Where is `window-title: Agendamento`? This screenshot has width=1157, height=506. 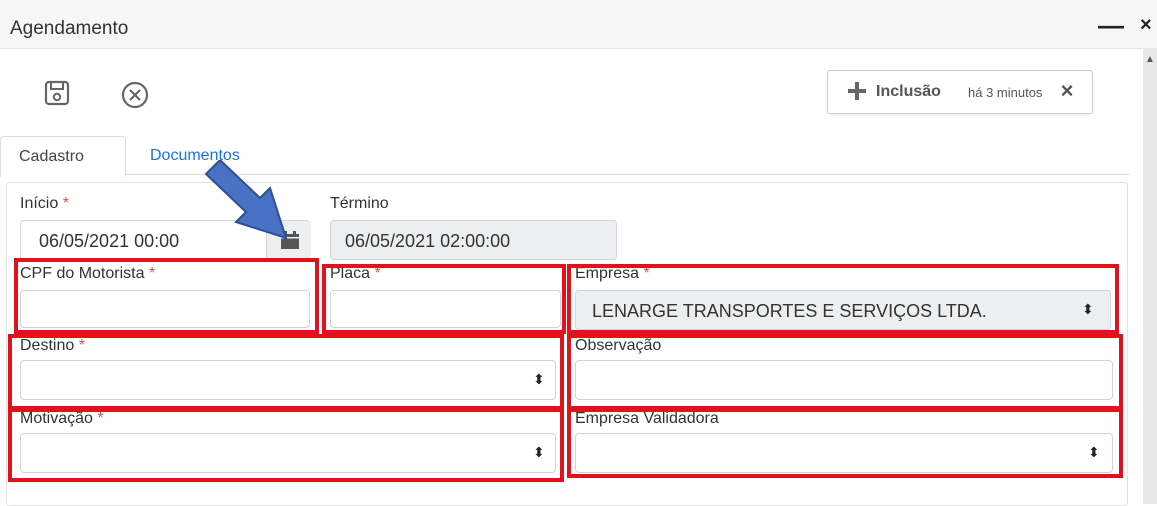 window-title: Agendamento is located at coordinates (69, 28).